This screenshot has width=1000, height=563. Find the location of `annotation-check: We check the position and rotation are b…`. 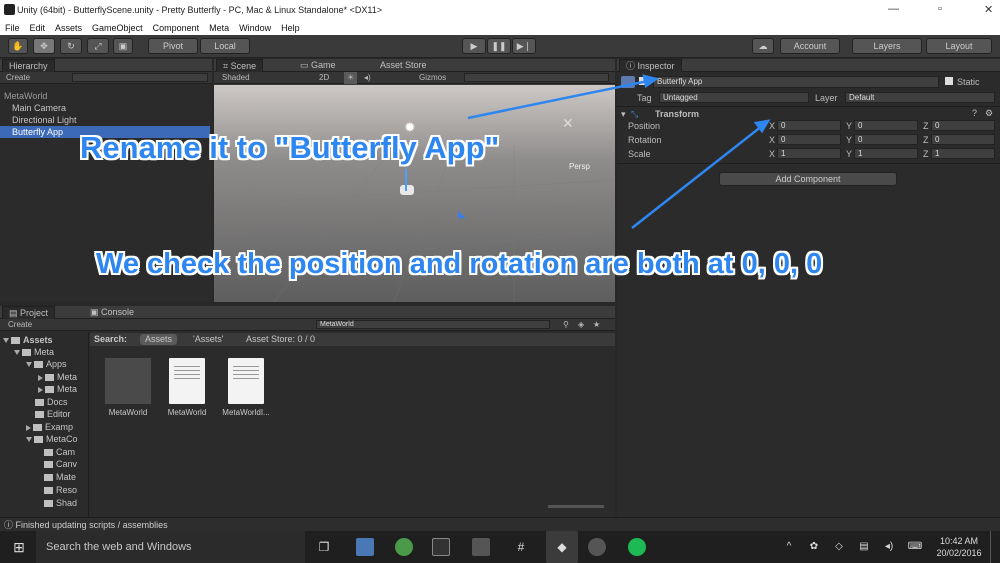

annotation-check: We check the position and rotation are b… is located at coordinates (459, 264).